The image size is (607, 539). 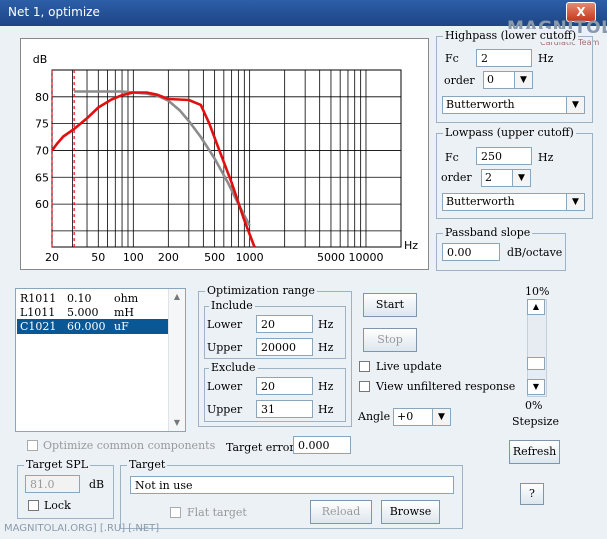 I want to click on target-error-label: Target error, so click(x=260, y=447).